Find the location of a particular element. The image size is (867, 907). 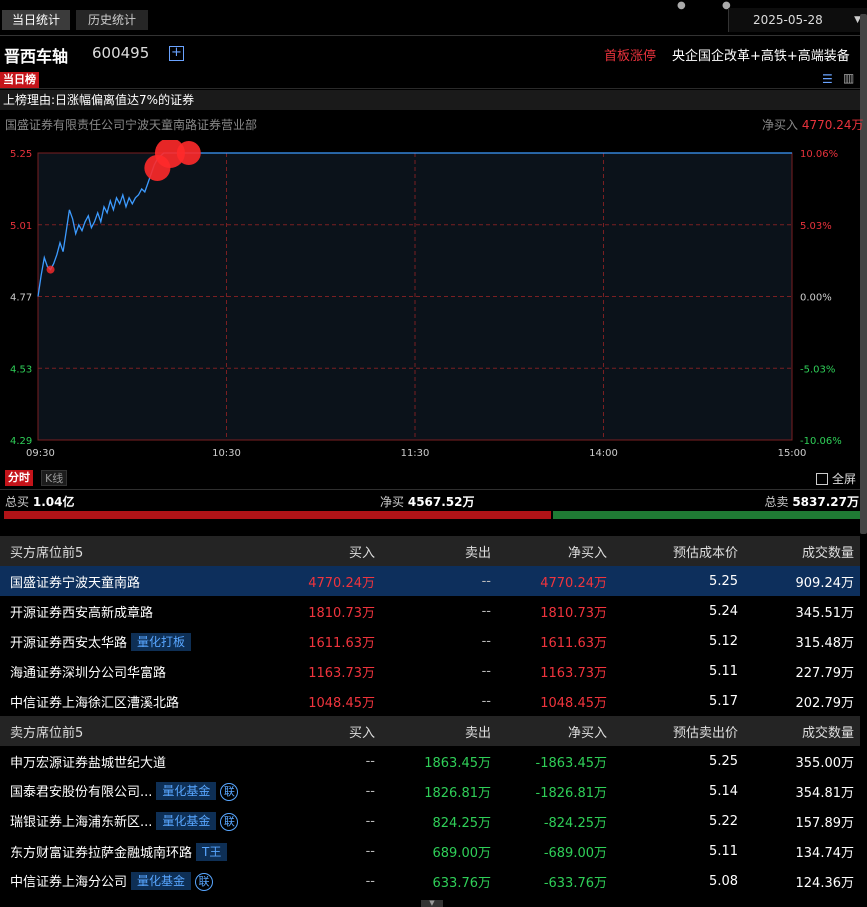

seat-name: 申万宏源证券盐城世纪大道 is located at coordinates (88, 763).